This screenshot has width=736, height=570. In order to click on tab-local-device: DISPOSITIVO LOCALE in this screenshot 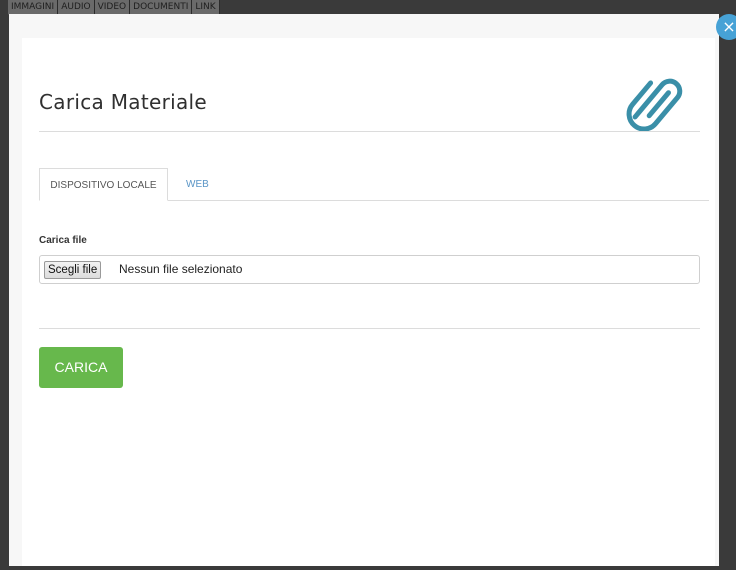, I will do `click(103, 184)`.